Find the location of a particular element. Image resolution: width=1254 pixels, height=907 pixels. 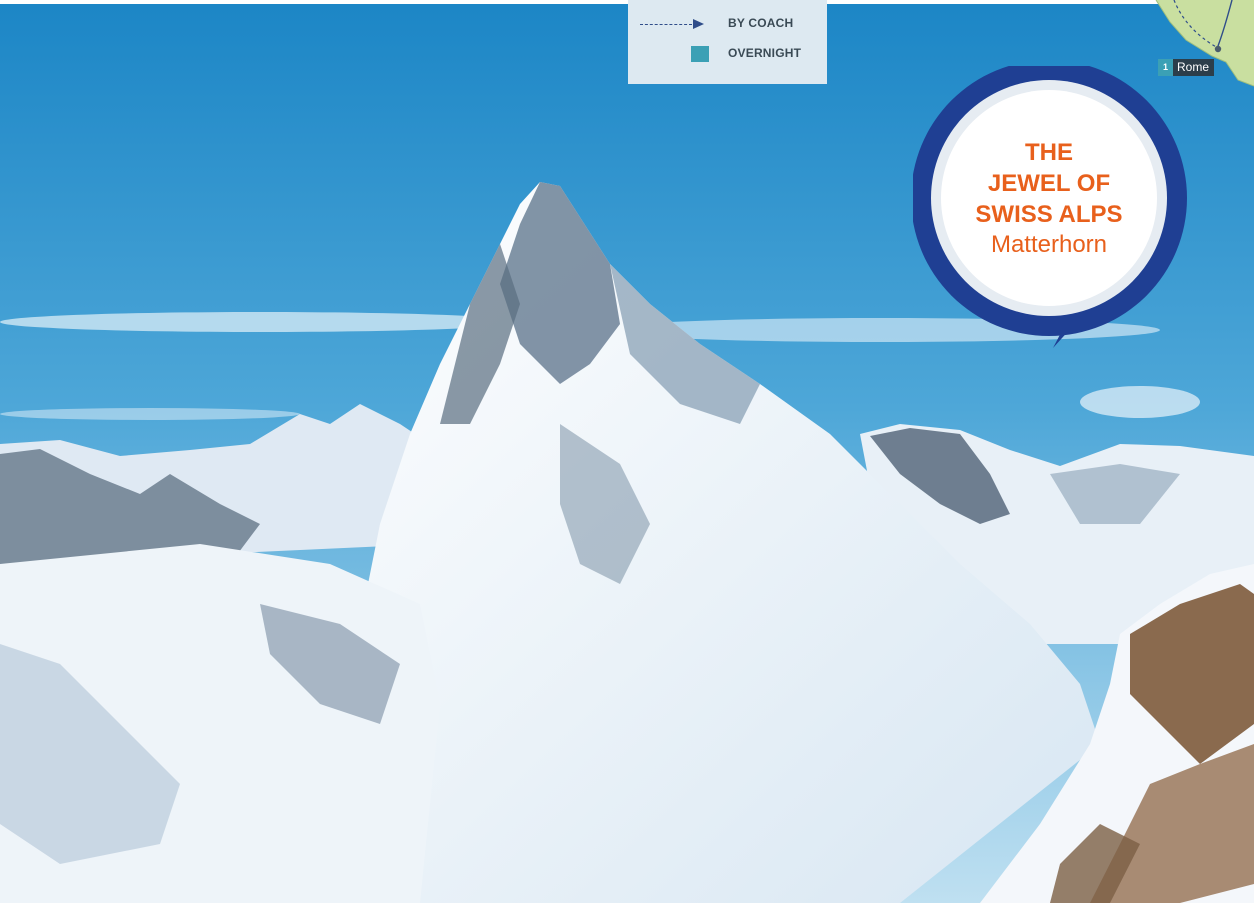

legend: BY COACH OVERNIGHT is located at coordinates (727, 42).